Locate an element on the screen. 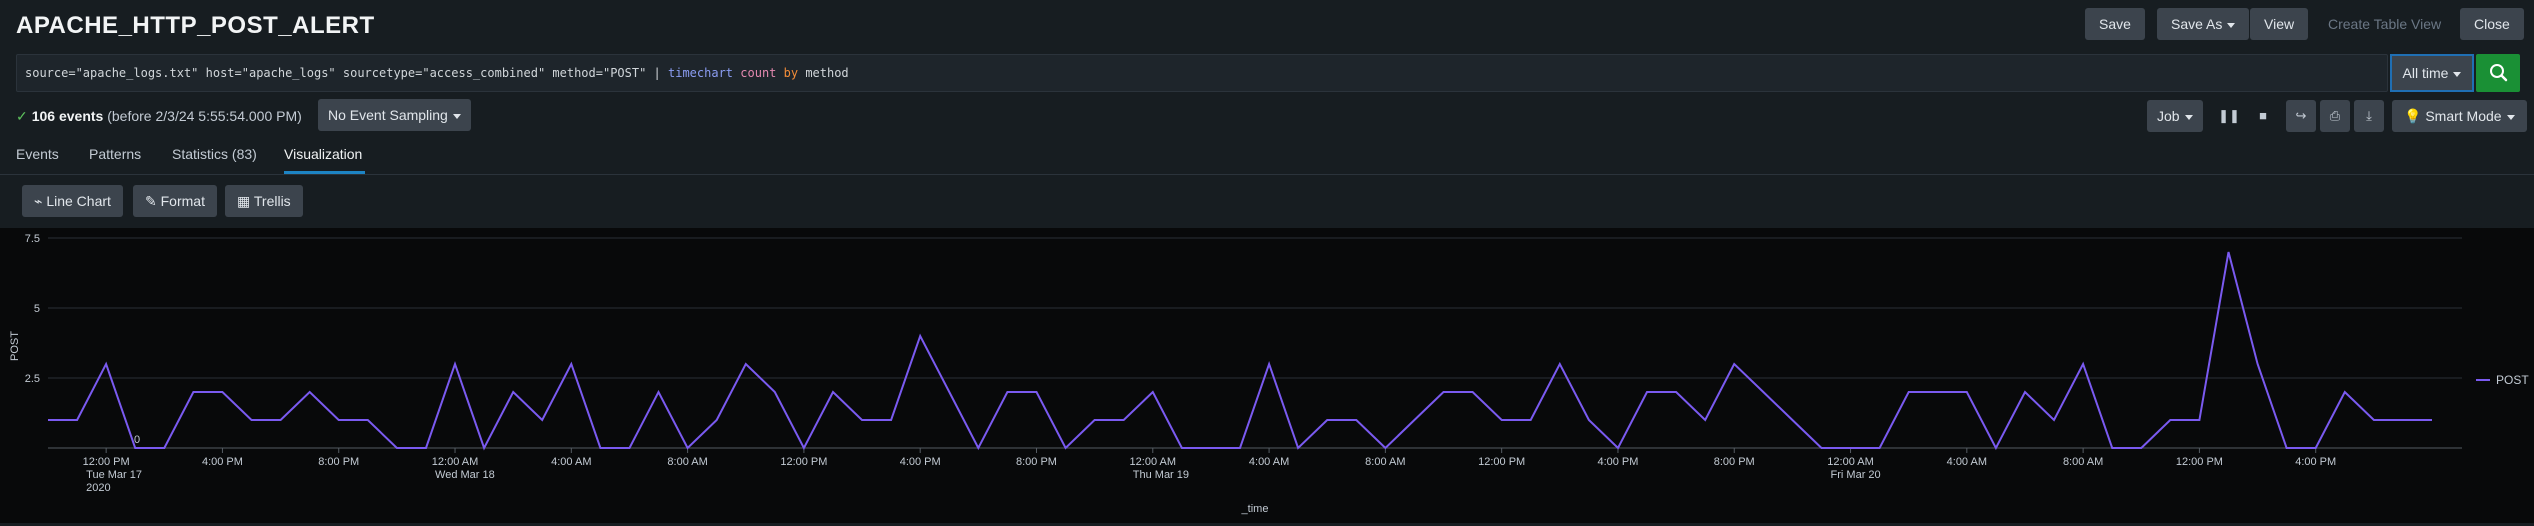 Image resolution: width=2534 pixels, height=526 pixels. line-chart-label: Line Chart is located at coordinates (78, 201).